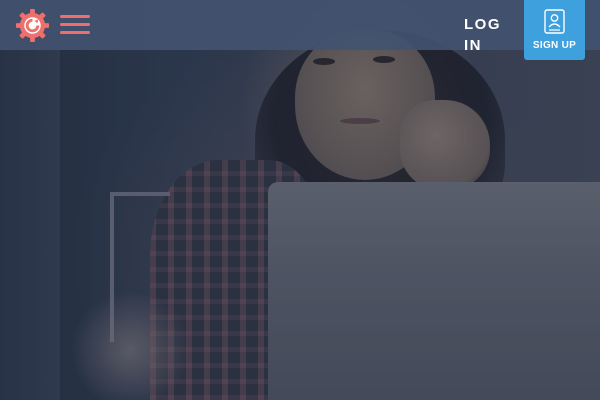 The image size is (600, 400). Describe the element at coordinates (32, 25) in the screenshot. I see `gear-refresh-logo-icon` at that location.